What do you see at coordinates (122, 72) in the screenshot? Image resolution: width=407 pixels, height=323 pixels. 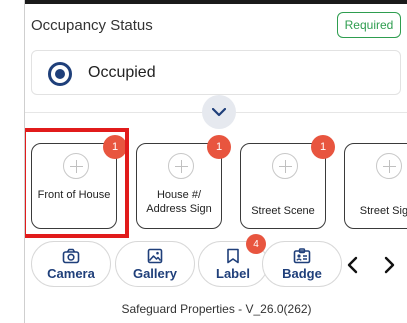 I see `occupied-option-label: Occupied` at bounding box center [122, 72].